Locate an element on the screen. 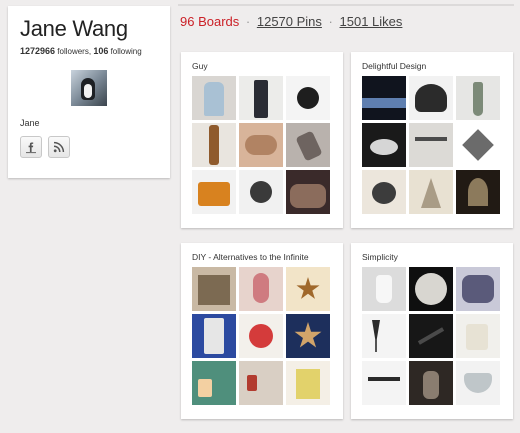 The height and width of the screenshot is (433, 520). avatar-penguin-belly is located at coordinates (88, 91).